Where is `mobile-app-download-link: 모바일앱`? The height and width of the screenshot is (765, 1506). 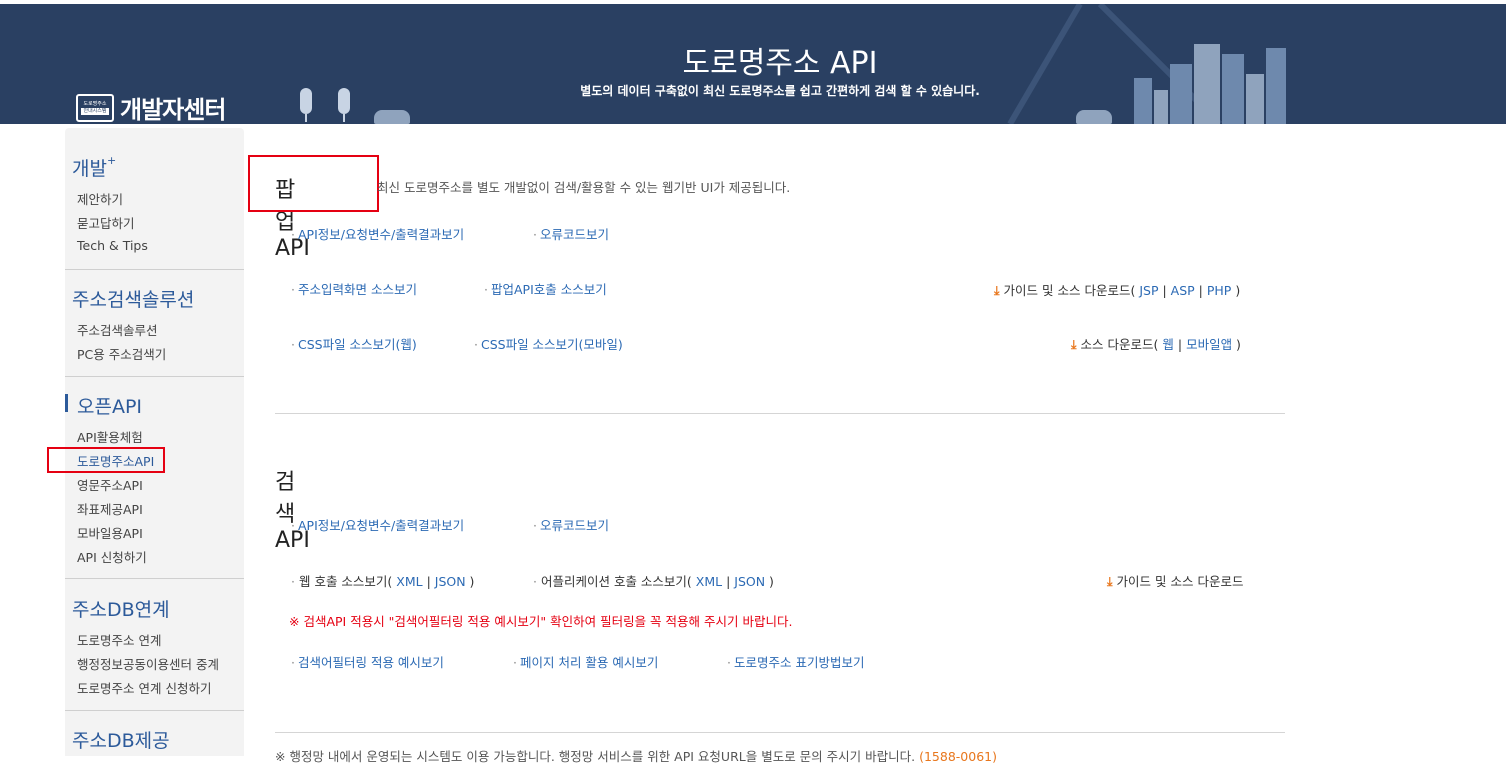
mobile-app-download-link: 모바일앱 is located at coordinates (1209, 344).